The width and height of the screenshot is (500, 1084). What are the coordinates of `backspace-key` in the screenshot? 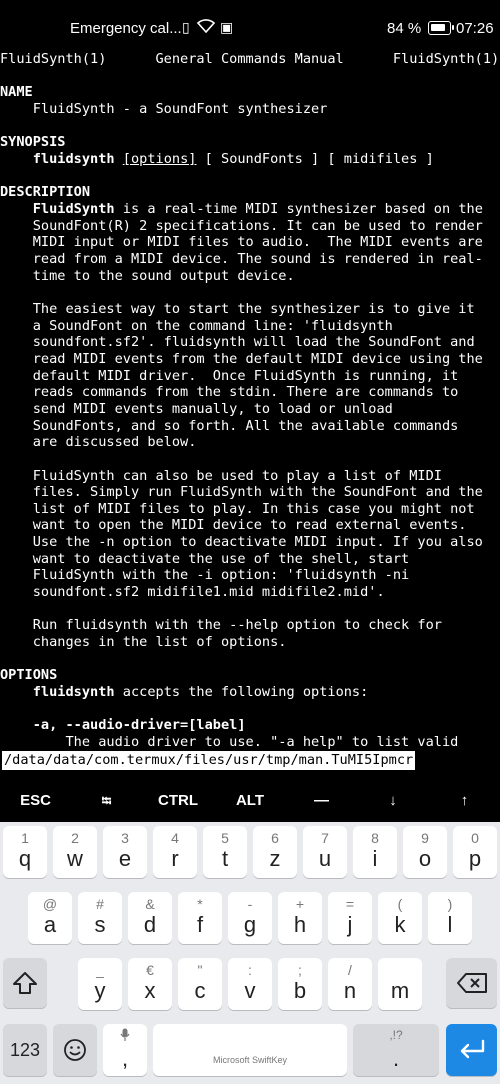 It's located at (471, 983).